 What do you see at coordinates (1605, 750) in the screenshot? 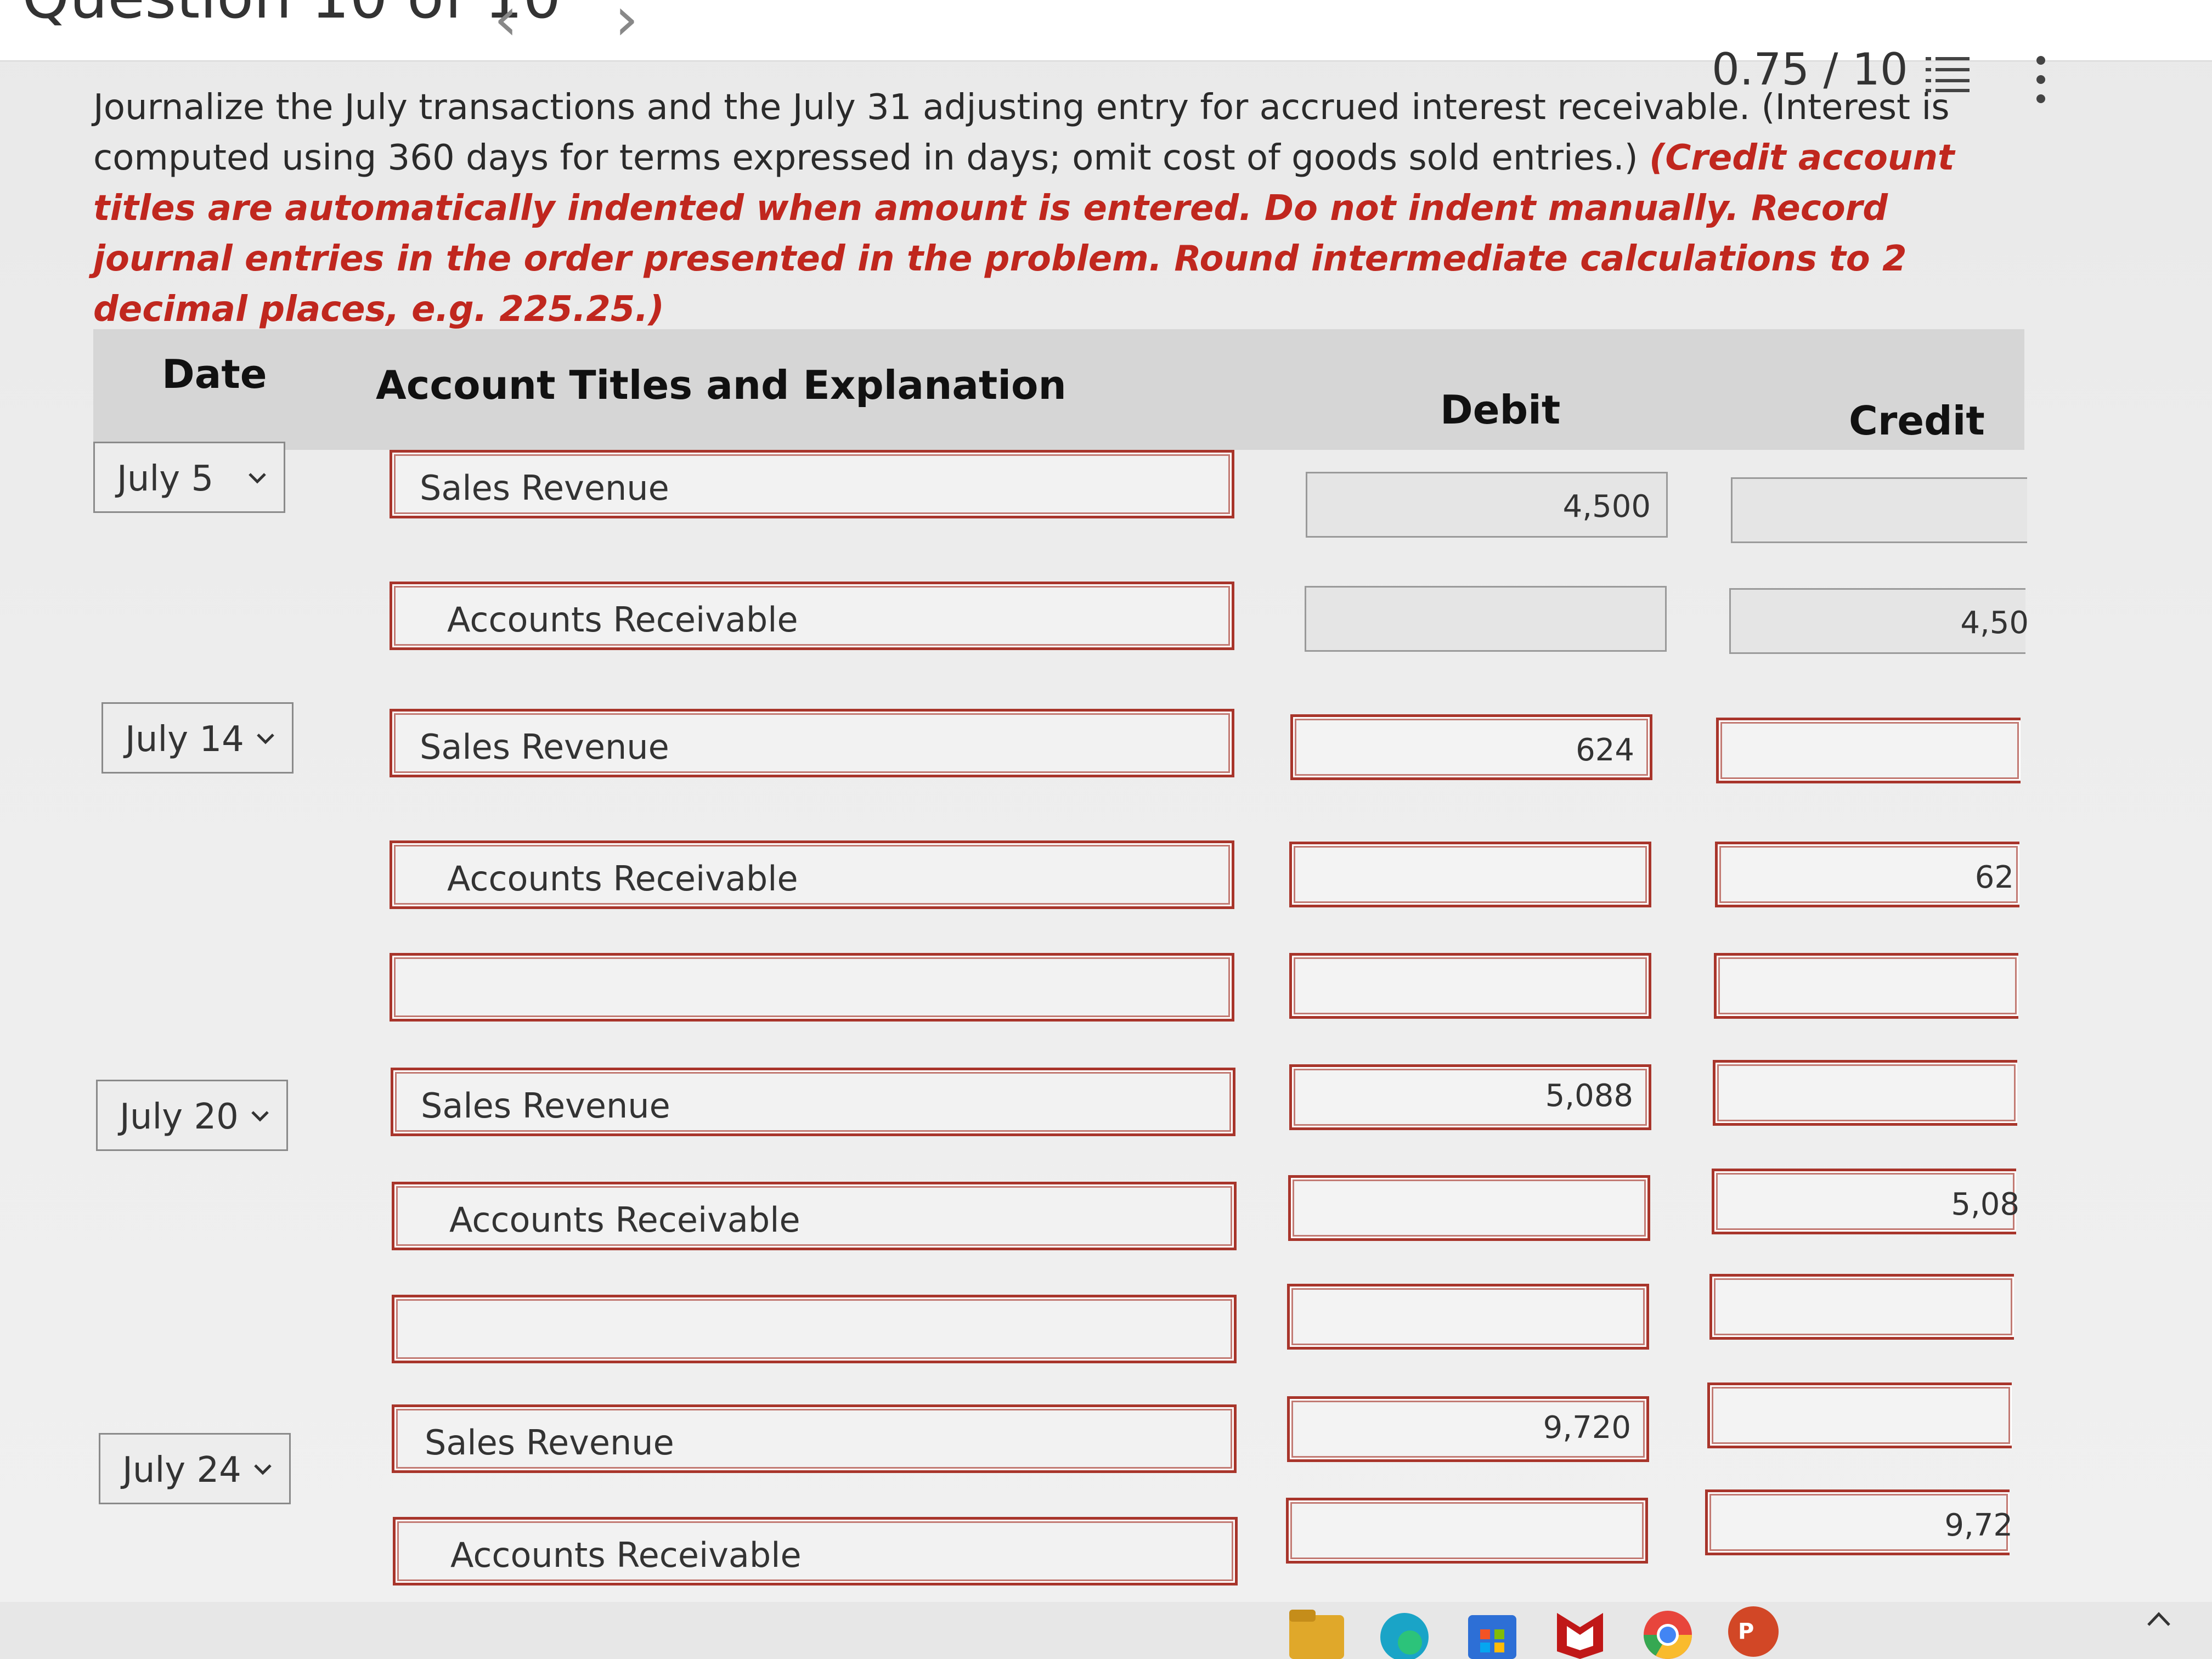
I see `debit-value: 624` at bounding box center [1605, 750].